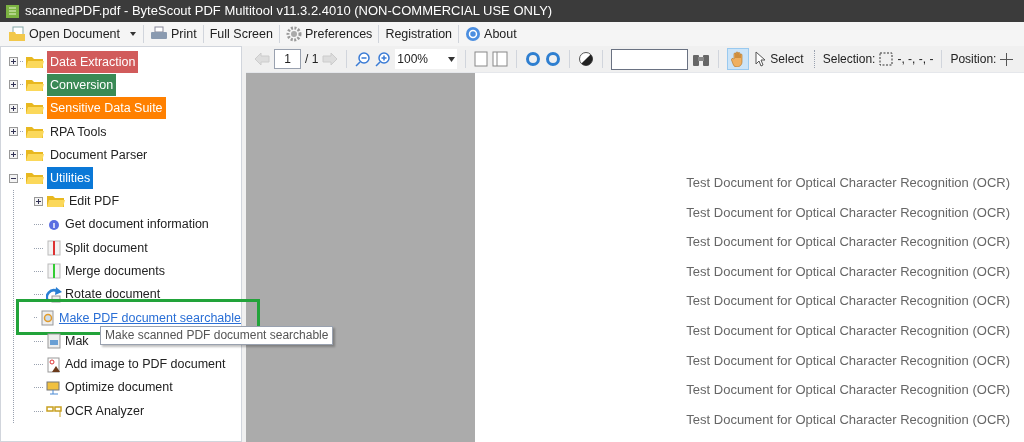 This screenshot has height=442, width=1024. Describe the element at coordinates (149, 318) in the screenshot. I see `tree-link: Make PDF document searchable` at that location.